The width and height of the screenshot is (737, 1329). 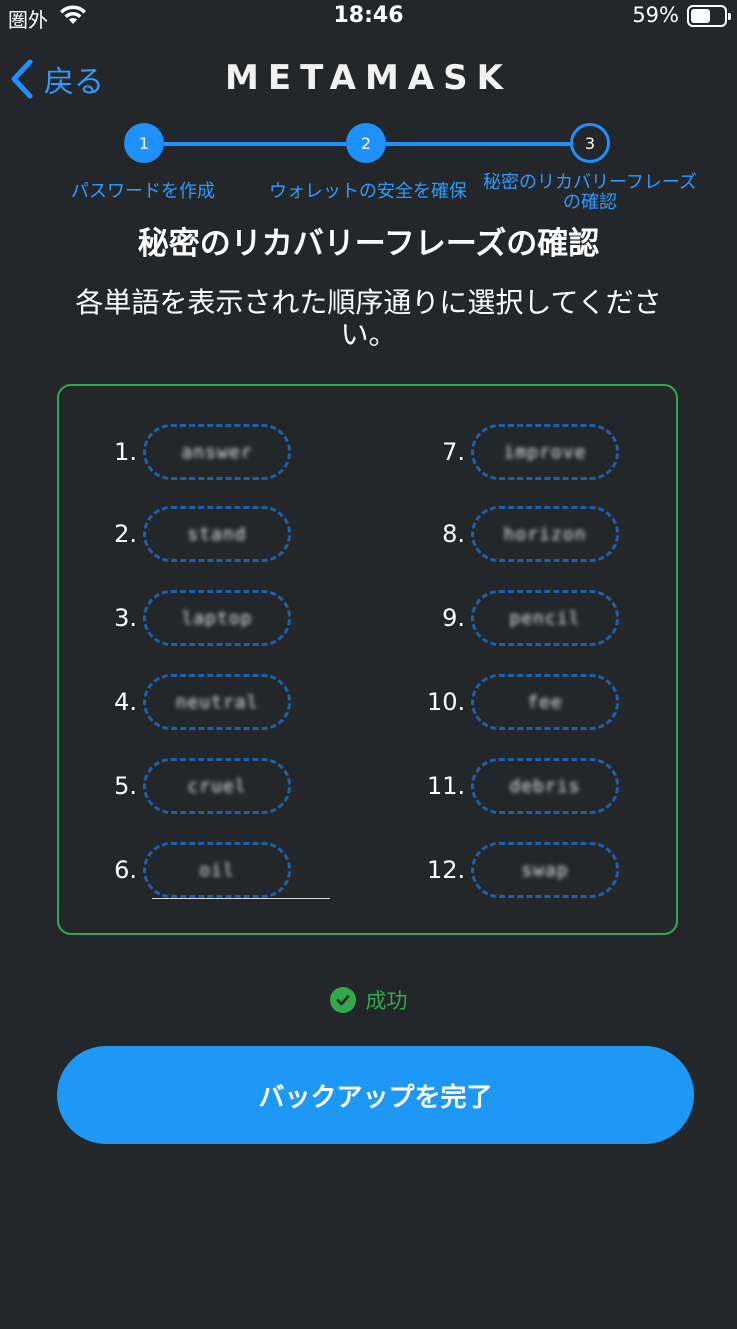 I want to click on word-slot-7: 7. improve, so click(x=523, y=452).